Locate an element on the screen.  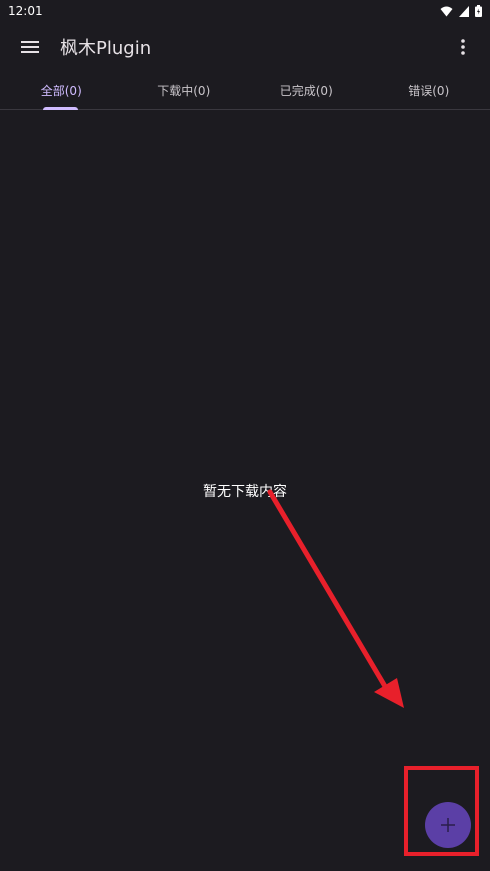
active-tab-indicator is located at coordinates (60, 108).